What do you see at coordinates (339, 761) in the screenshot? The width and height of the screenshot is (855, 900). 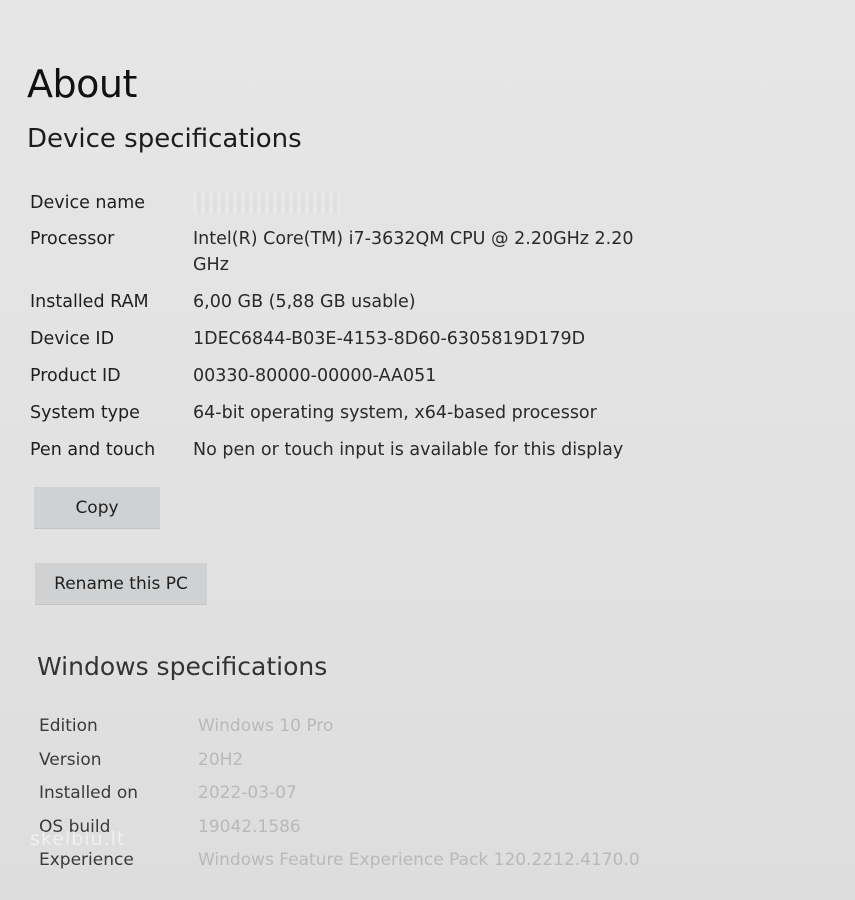 I see `win-spec-row-version: Version 20H2` at bounding box center [339, 761].